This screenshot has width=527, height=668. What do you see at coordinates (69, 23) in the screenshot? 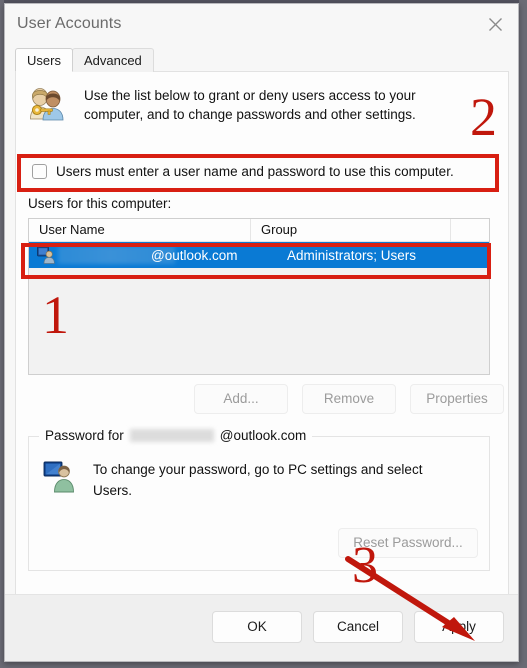
I see `window-title: User Accounts` at bounding box center [69, 23].